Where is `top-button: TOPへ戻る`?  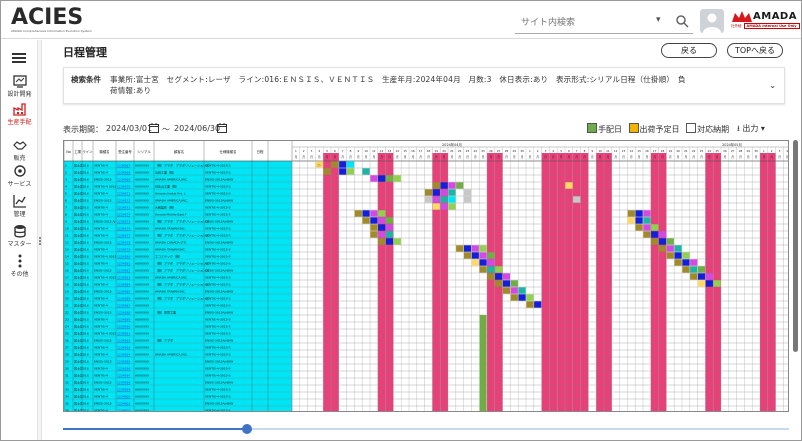 top-button: TOPへ戻る is located at coordinates (755, 50).